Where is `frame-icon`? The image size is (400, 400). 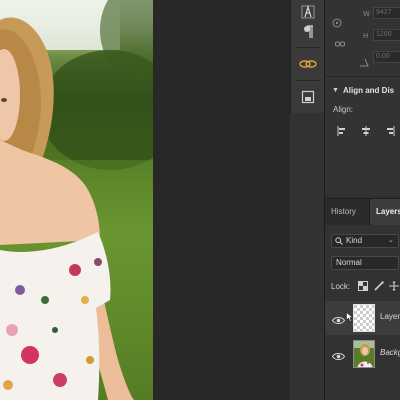
frame-icon is located at coordinates (308, 97).